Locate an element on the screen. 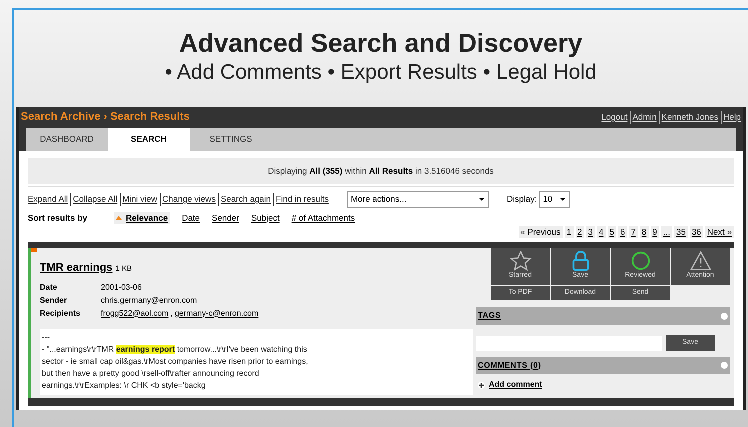  display-label: Display: is located at coordinates (522, 199).